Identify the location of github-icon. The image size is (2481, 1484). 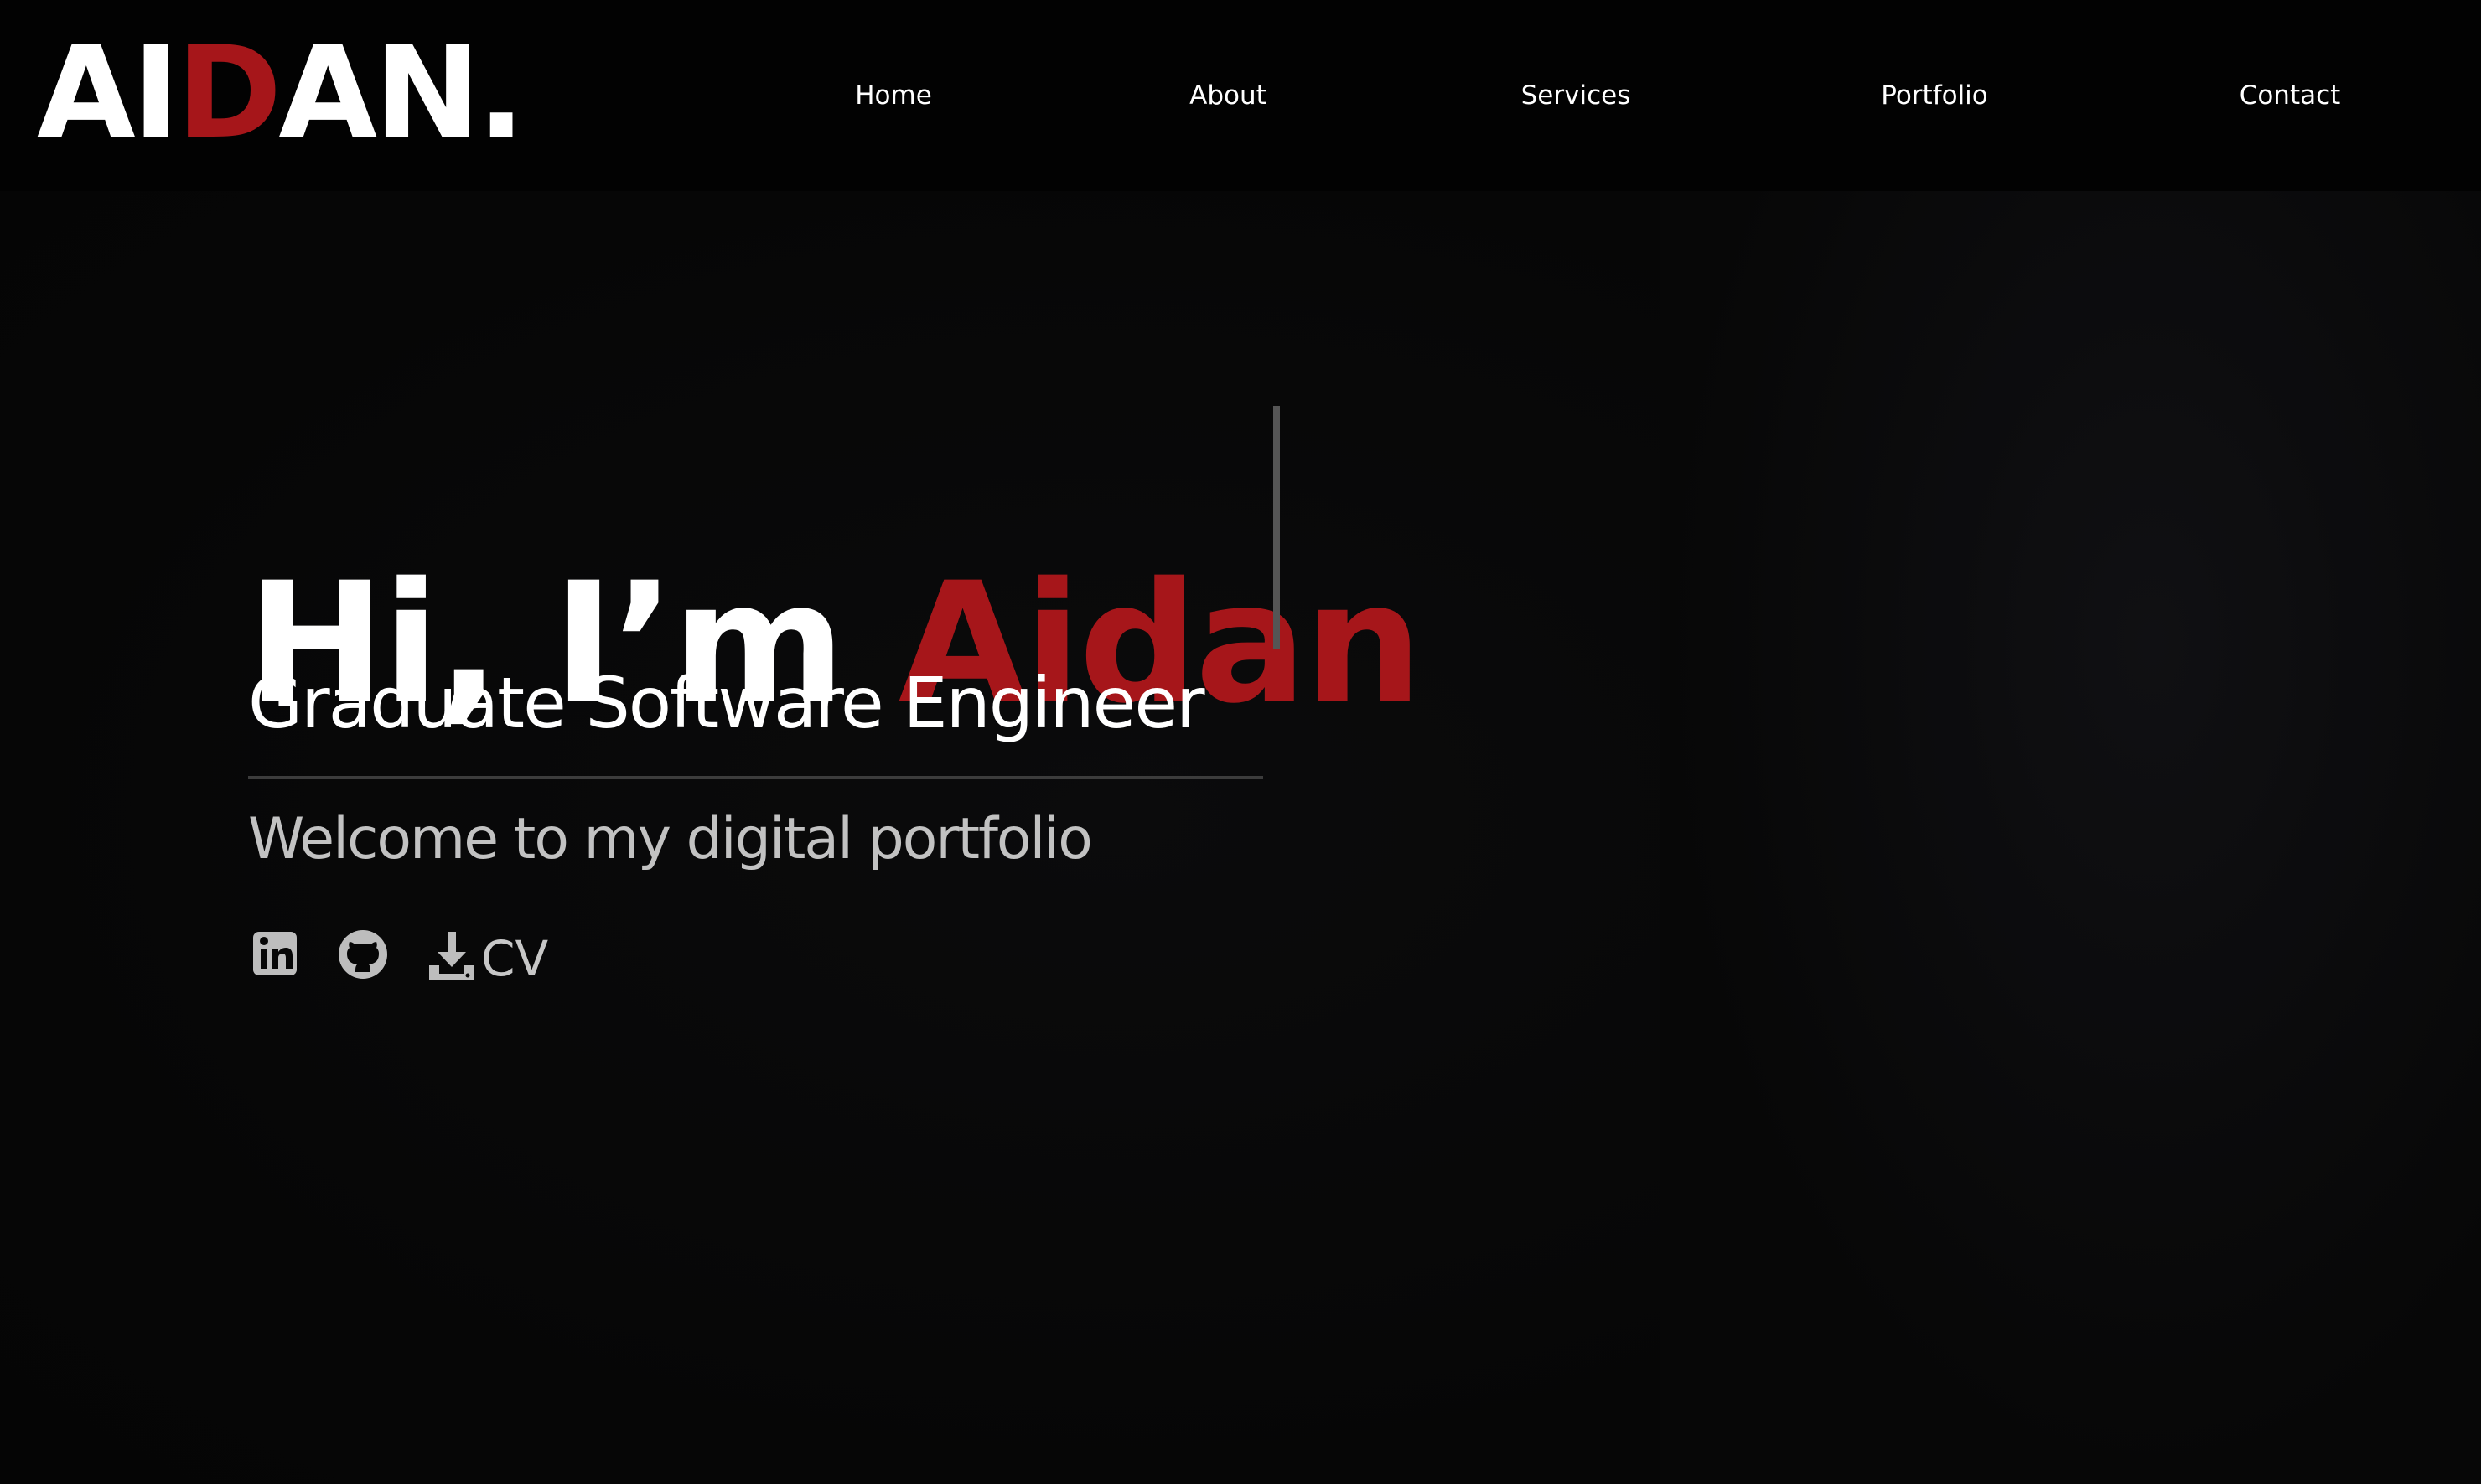
(363, 955).